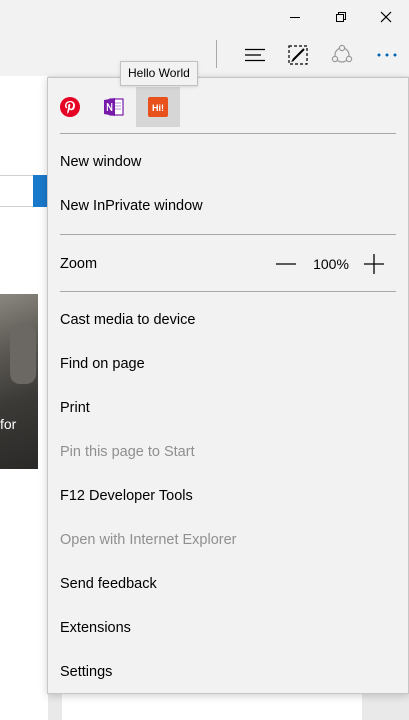 The width and height of the screenshot is (409, 720). I want to click on hub-button, so click(255, 54).